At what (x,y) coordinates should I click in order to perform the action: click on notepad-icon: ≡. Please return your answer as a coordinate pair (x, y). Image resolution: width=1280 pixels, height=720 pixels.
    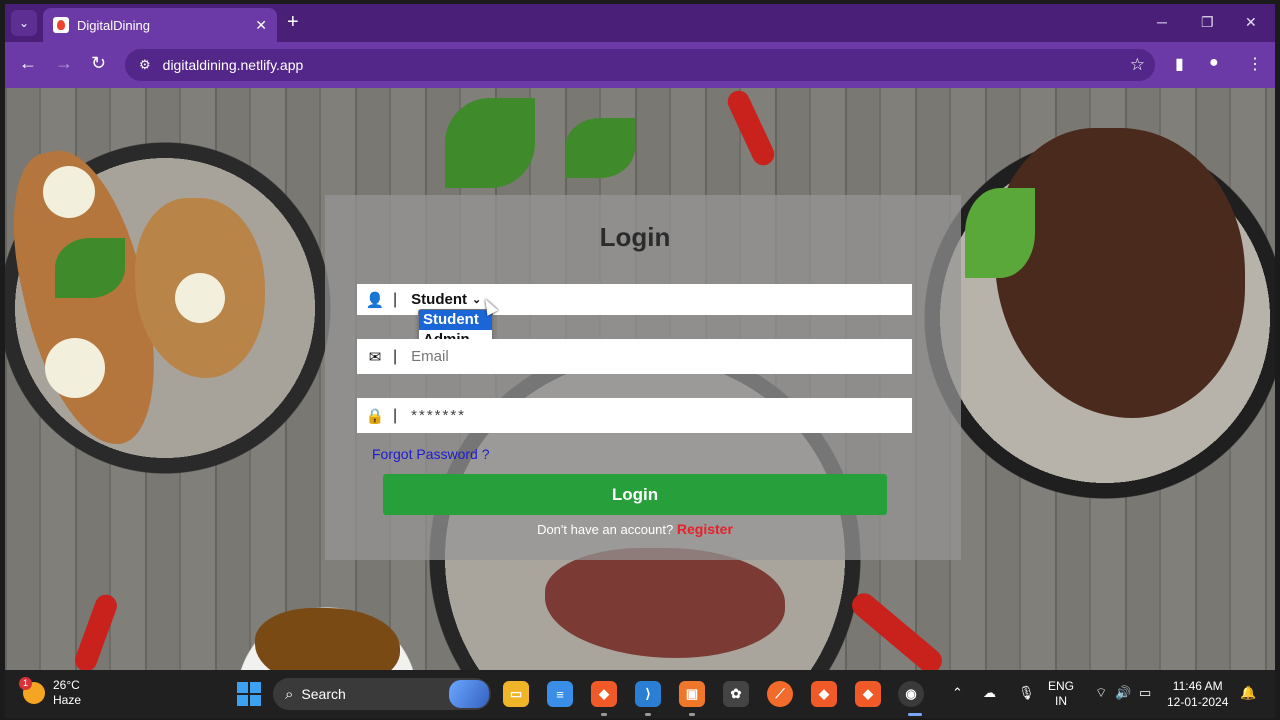
    Looking at the image, I should click on (560, 694).